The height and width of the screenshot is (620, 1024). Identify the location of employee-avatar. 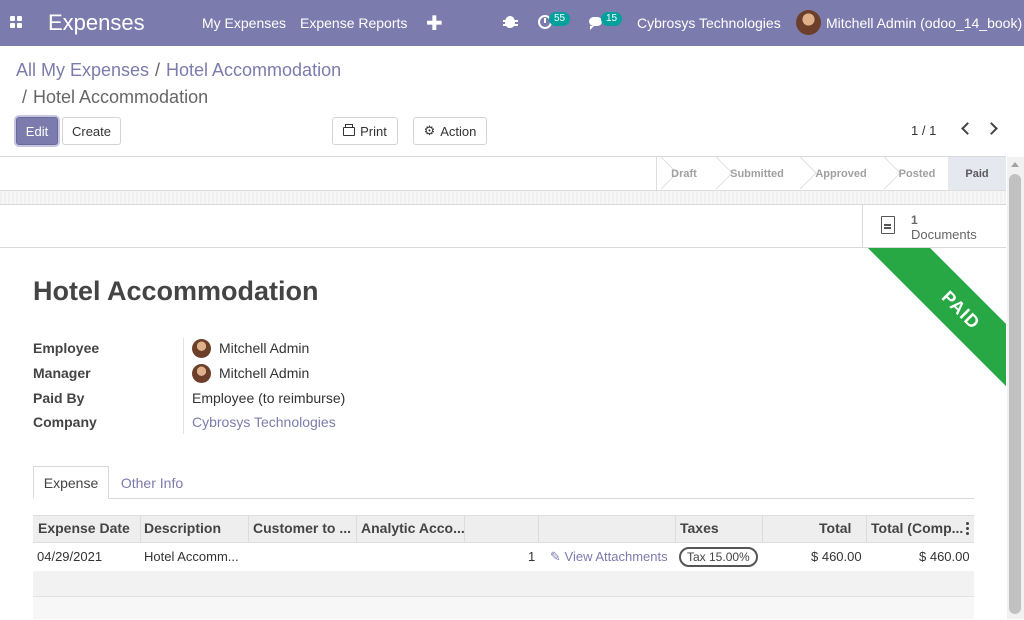
(201, 348).